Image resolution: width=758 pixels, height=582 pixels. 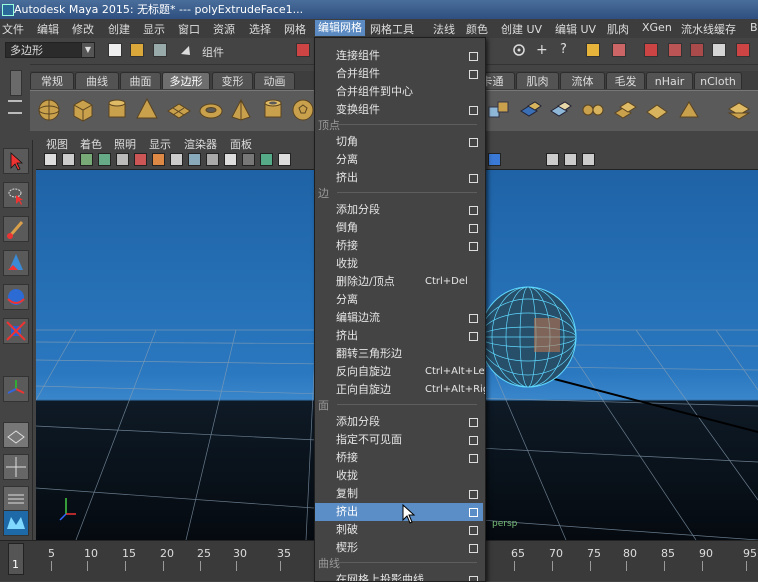 I want to click on open-scene-icon, so click(x=137, y=50).